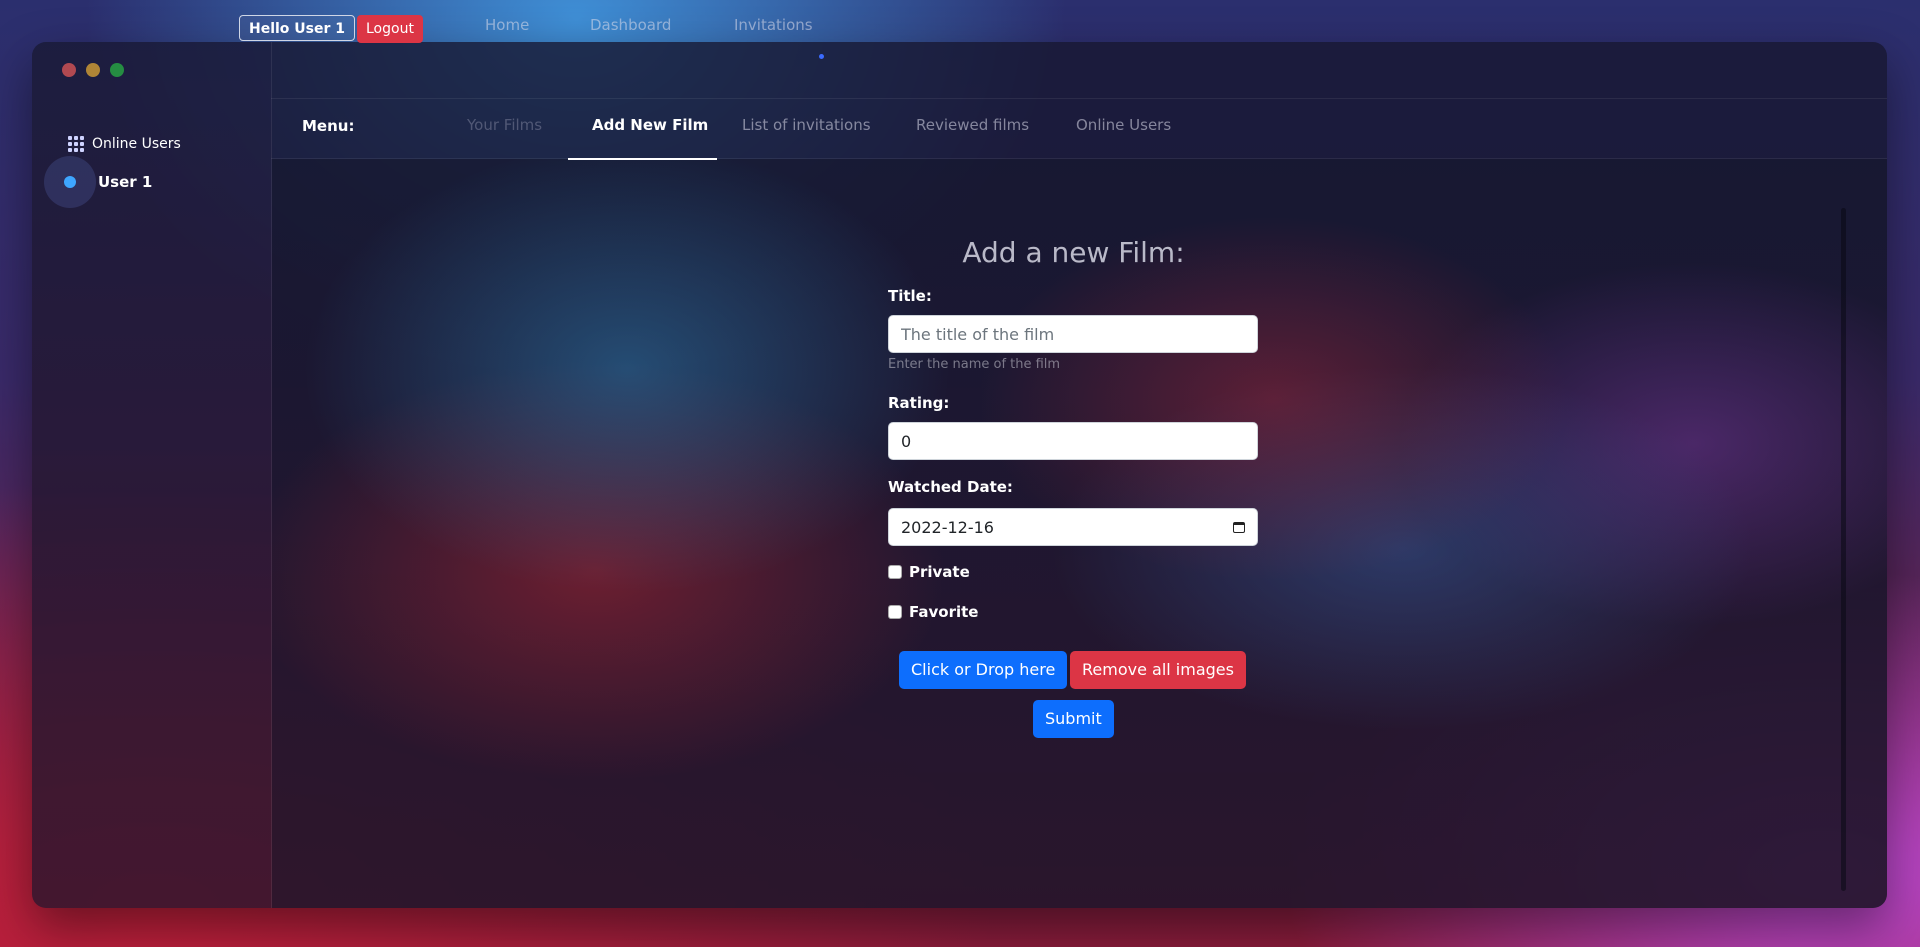 The width and height of the screenshot is (1920, 947). What do you see at coordinates (642, 159) in the screenshot?
I see `active-tab-indicator` at bounding box center [642, 159].